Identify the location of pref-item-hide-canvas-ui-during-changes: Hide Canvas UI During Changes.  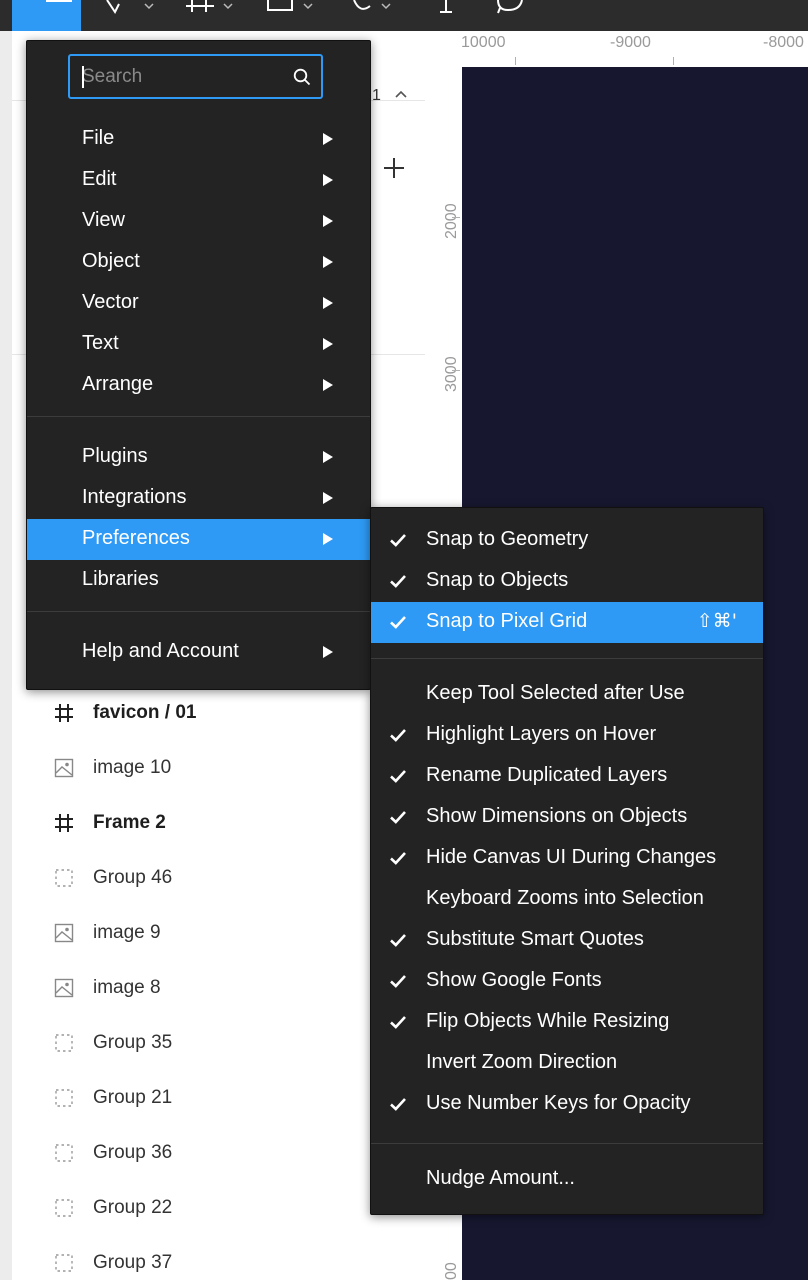
(567, 858).